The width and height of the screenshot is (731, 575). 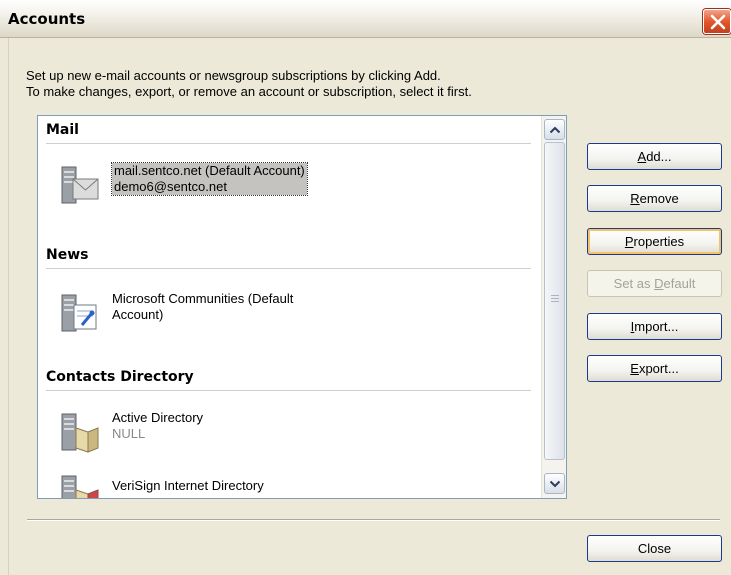 I want to click on group-heading-news: News, so click(x=67, y=255).